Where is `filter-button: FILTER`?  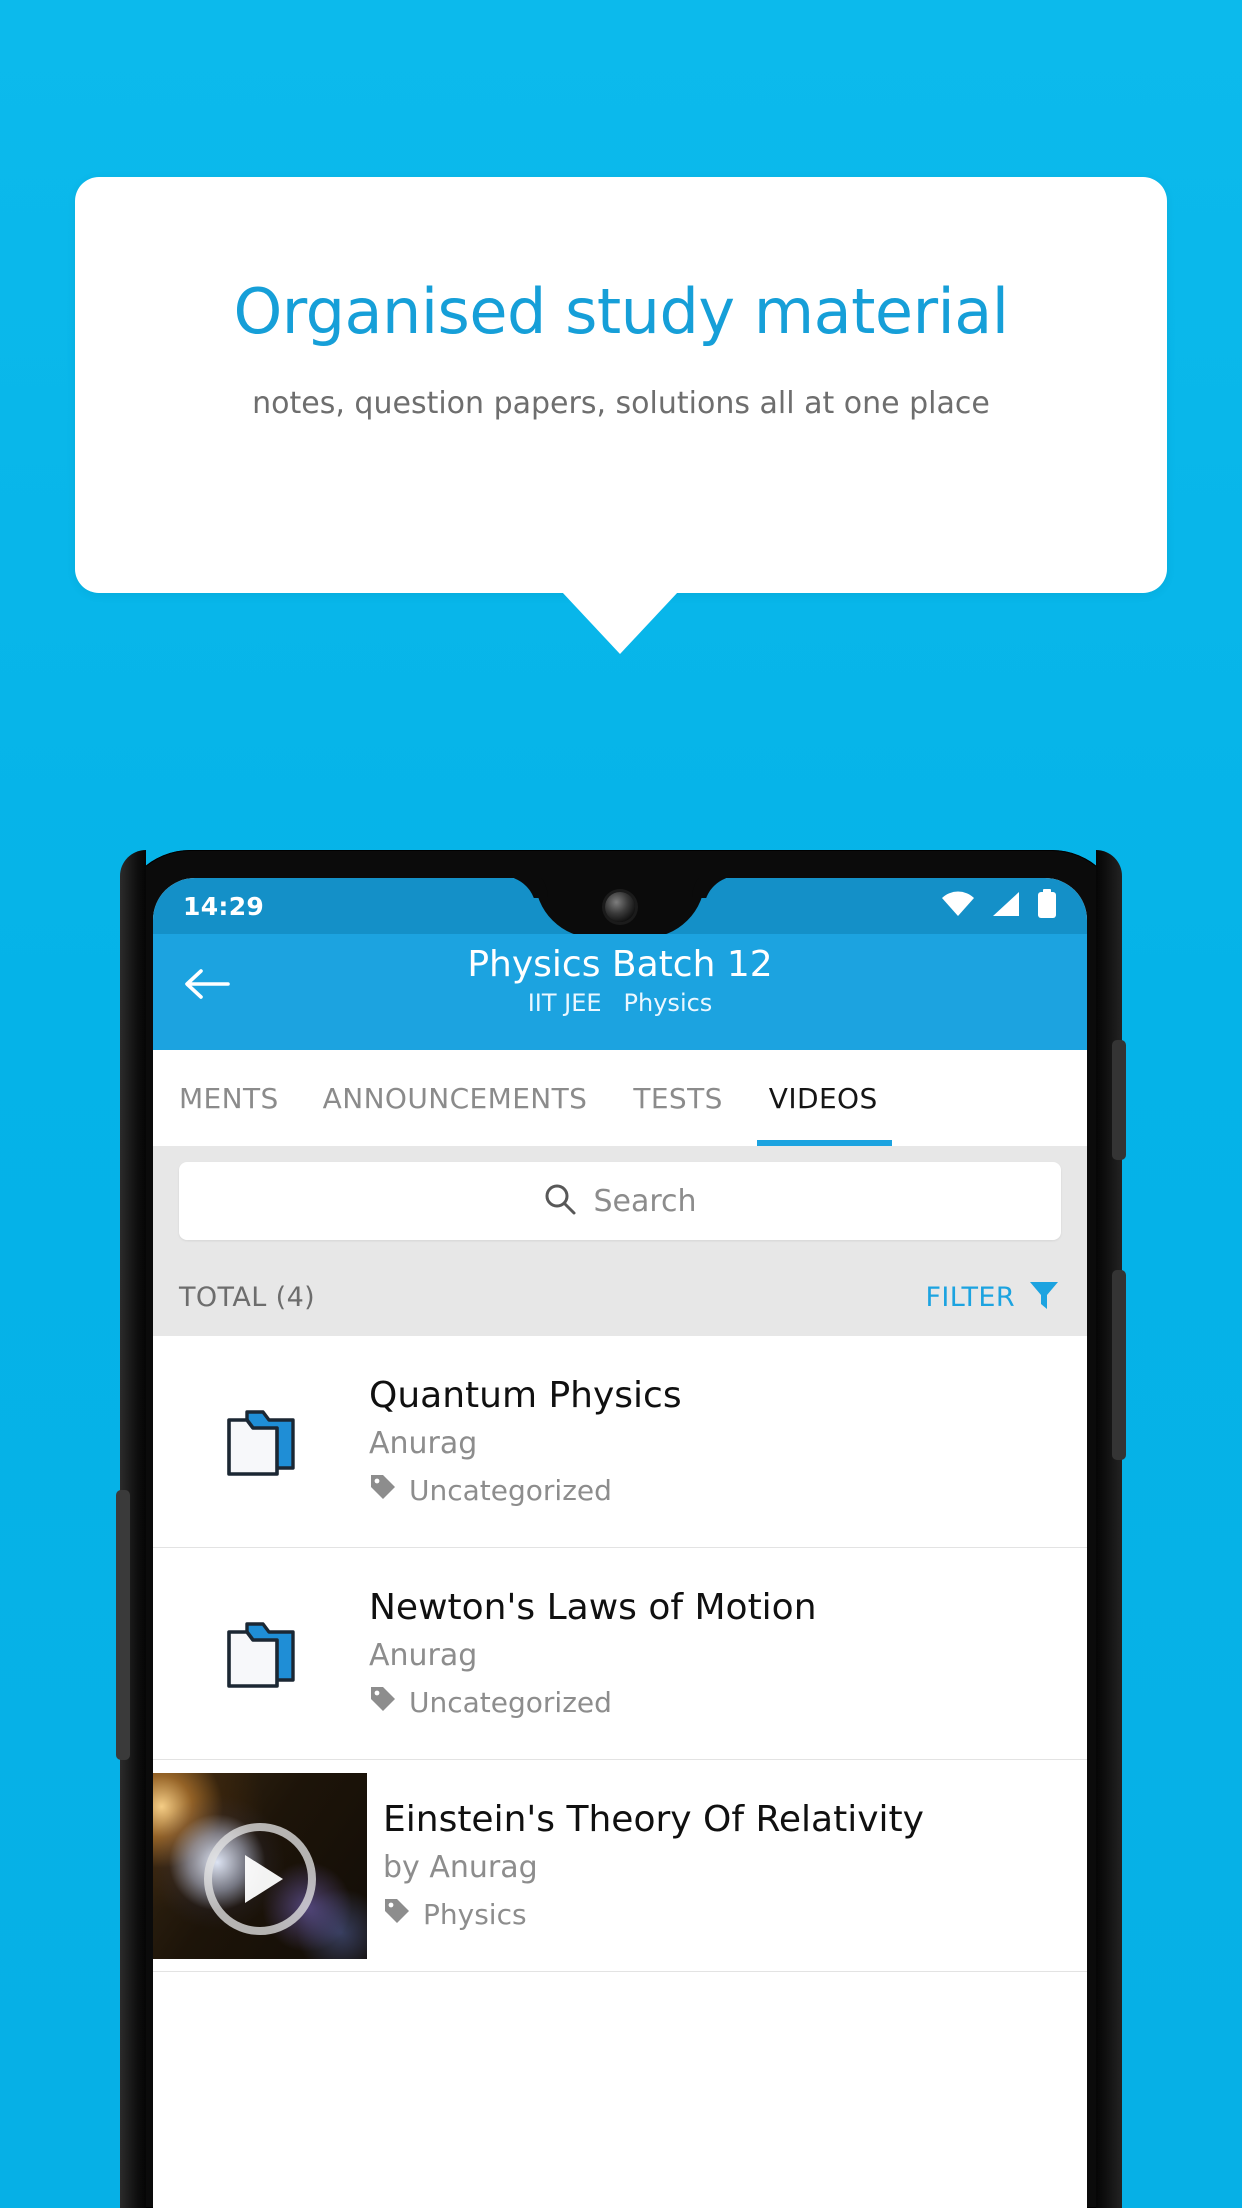 filter-button: FILTER is located at coordinates (993, 1297).